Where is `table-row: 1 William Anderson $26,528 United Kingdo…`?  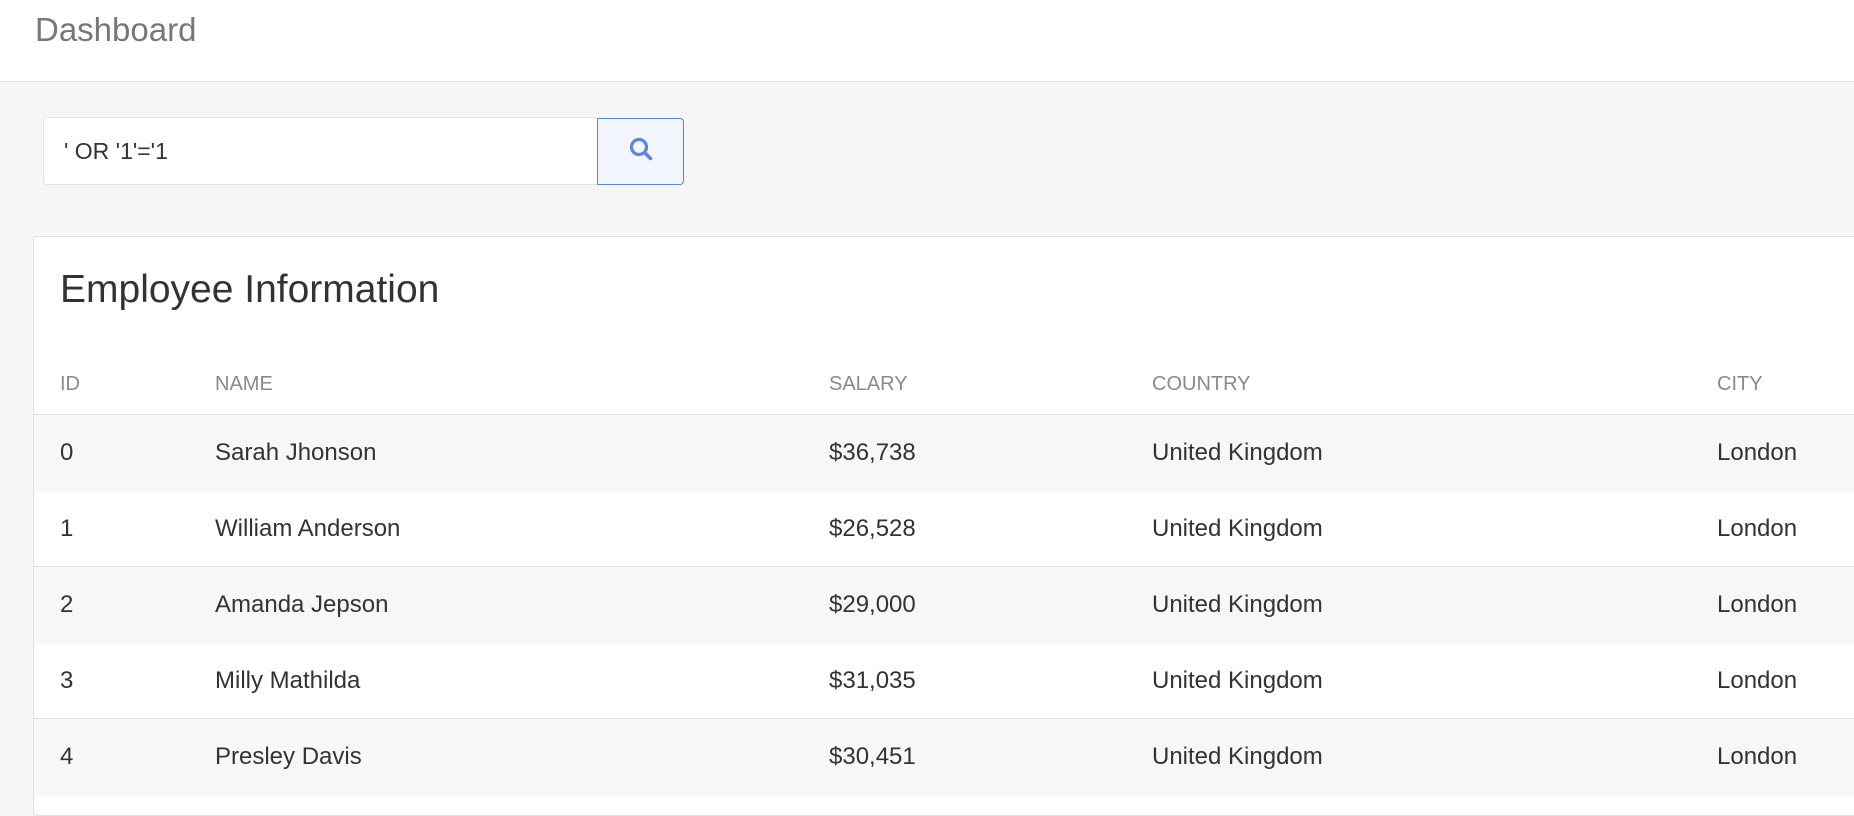 table-row: 1 William Anderson $26,528 United Kingdo… is located at coordinates (944, 529).